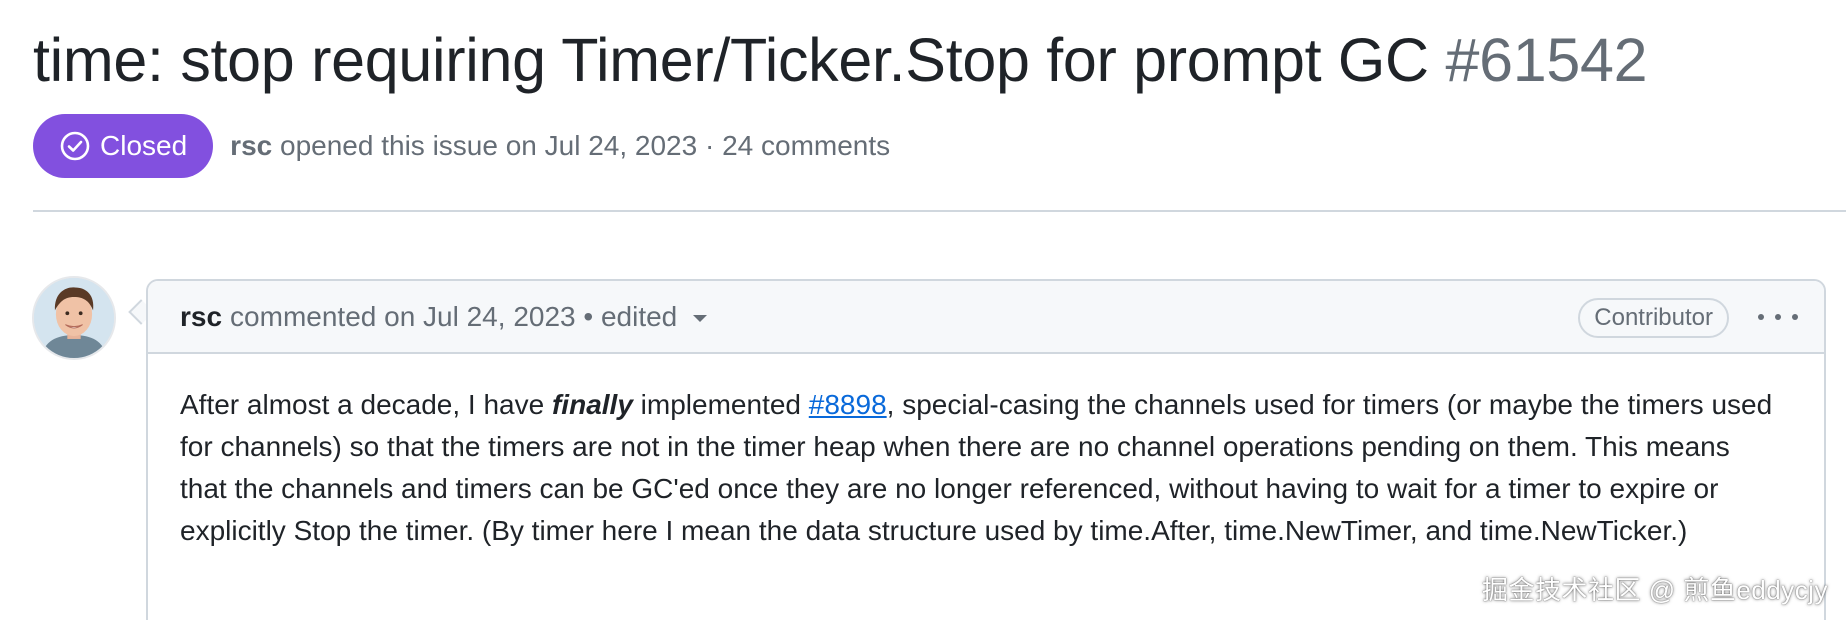 The image size is (1846, 620). What do you see at coordinates (1655, 590) in the screenshot?
I see `watermark: 掘金技术社区 @ 煎鱼eddycjy` at bounding box center [1655, 590].